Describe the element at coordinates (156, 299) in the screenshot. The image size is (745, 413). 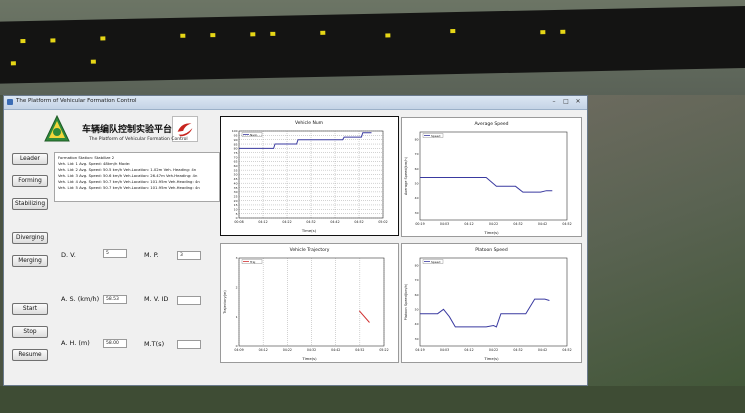
I see `mvid-label: M. V. ID` at that location.